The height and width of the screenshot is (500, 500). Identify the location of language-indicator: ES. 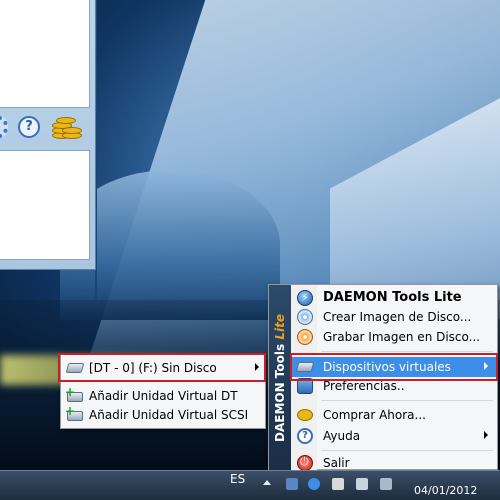
(237, 479).